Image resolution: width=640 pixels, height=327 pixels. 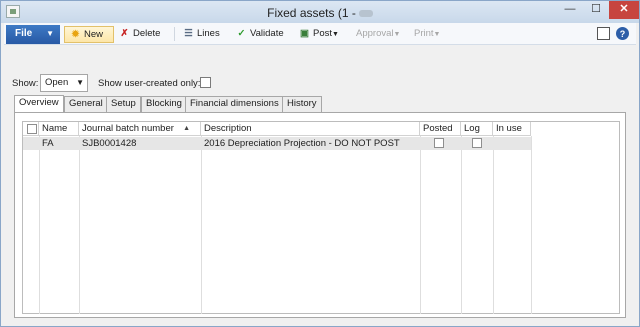 I want to click on cell-name: FA, so click(x=48, y=143).